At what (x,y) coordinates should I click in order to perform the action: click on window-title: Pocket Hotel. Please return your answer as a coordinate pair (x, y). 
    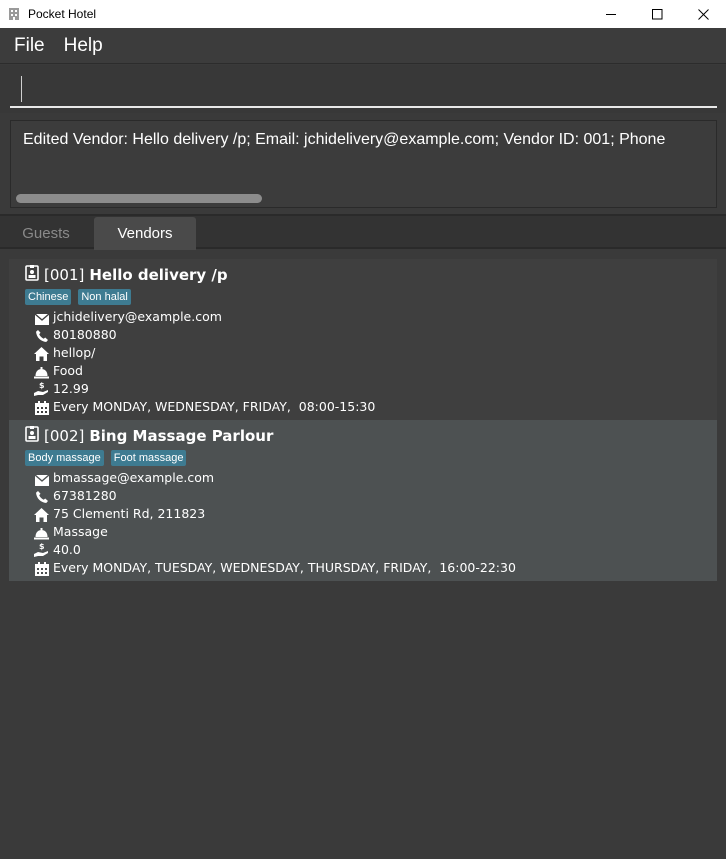
    Looking at the image, I should click on (62, 14).